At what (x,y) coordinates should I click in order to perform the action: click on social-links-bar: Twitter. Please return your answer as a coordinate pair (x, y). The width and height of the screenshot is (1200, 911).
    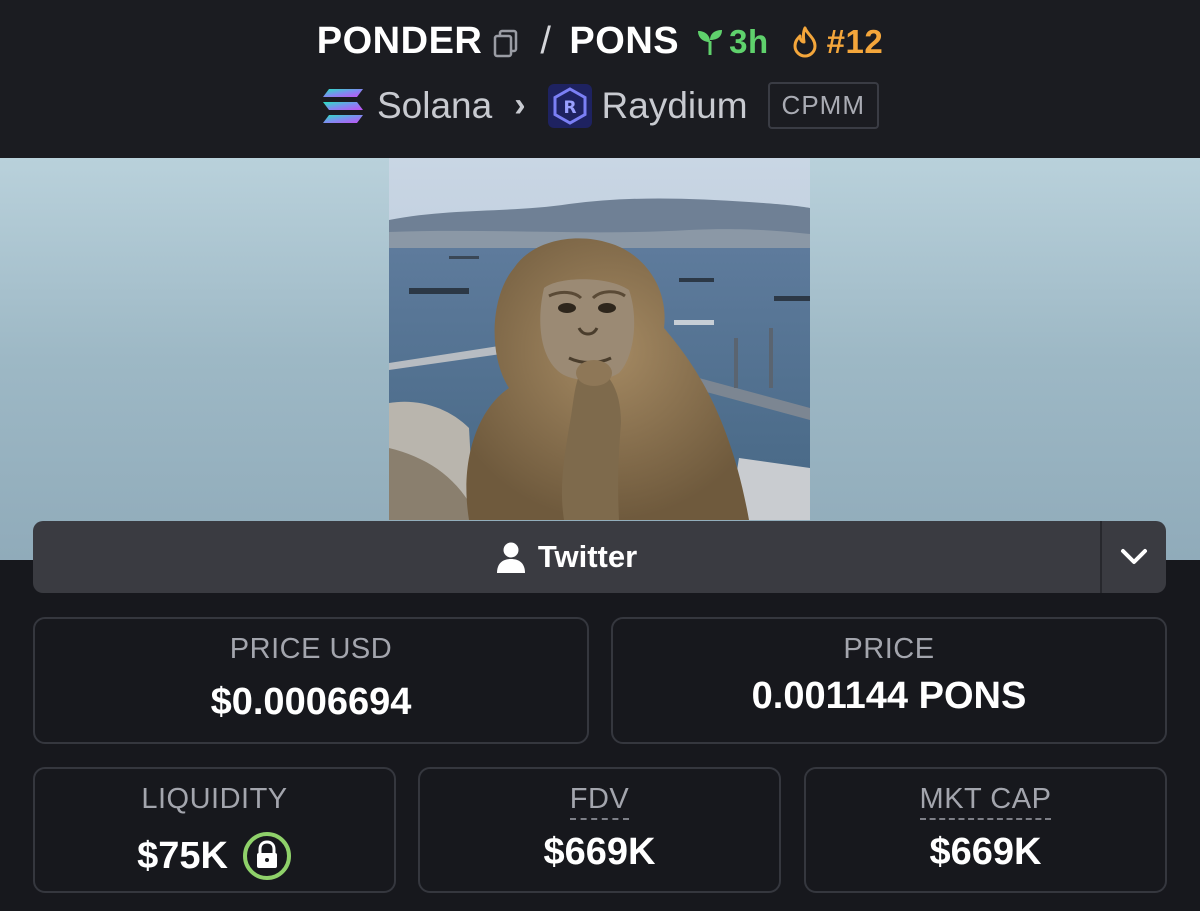
    Looking at the image, I should click on (599, 557).